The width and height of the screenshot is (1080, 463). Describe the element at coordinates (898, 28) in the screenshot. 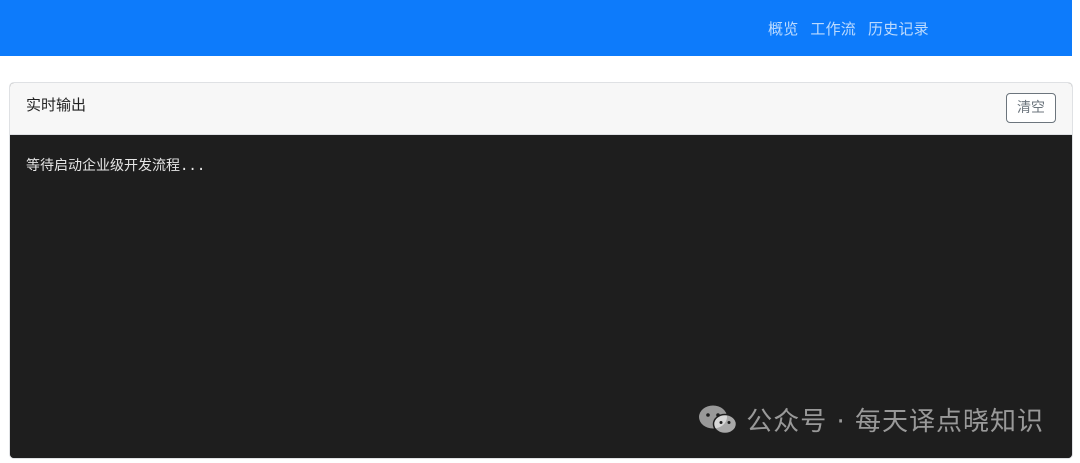

I see `nav-link-history: 历史记录` at that location.